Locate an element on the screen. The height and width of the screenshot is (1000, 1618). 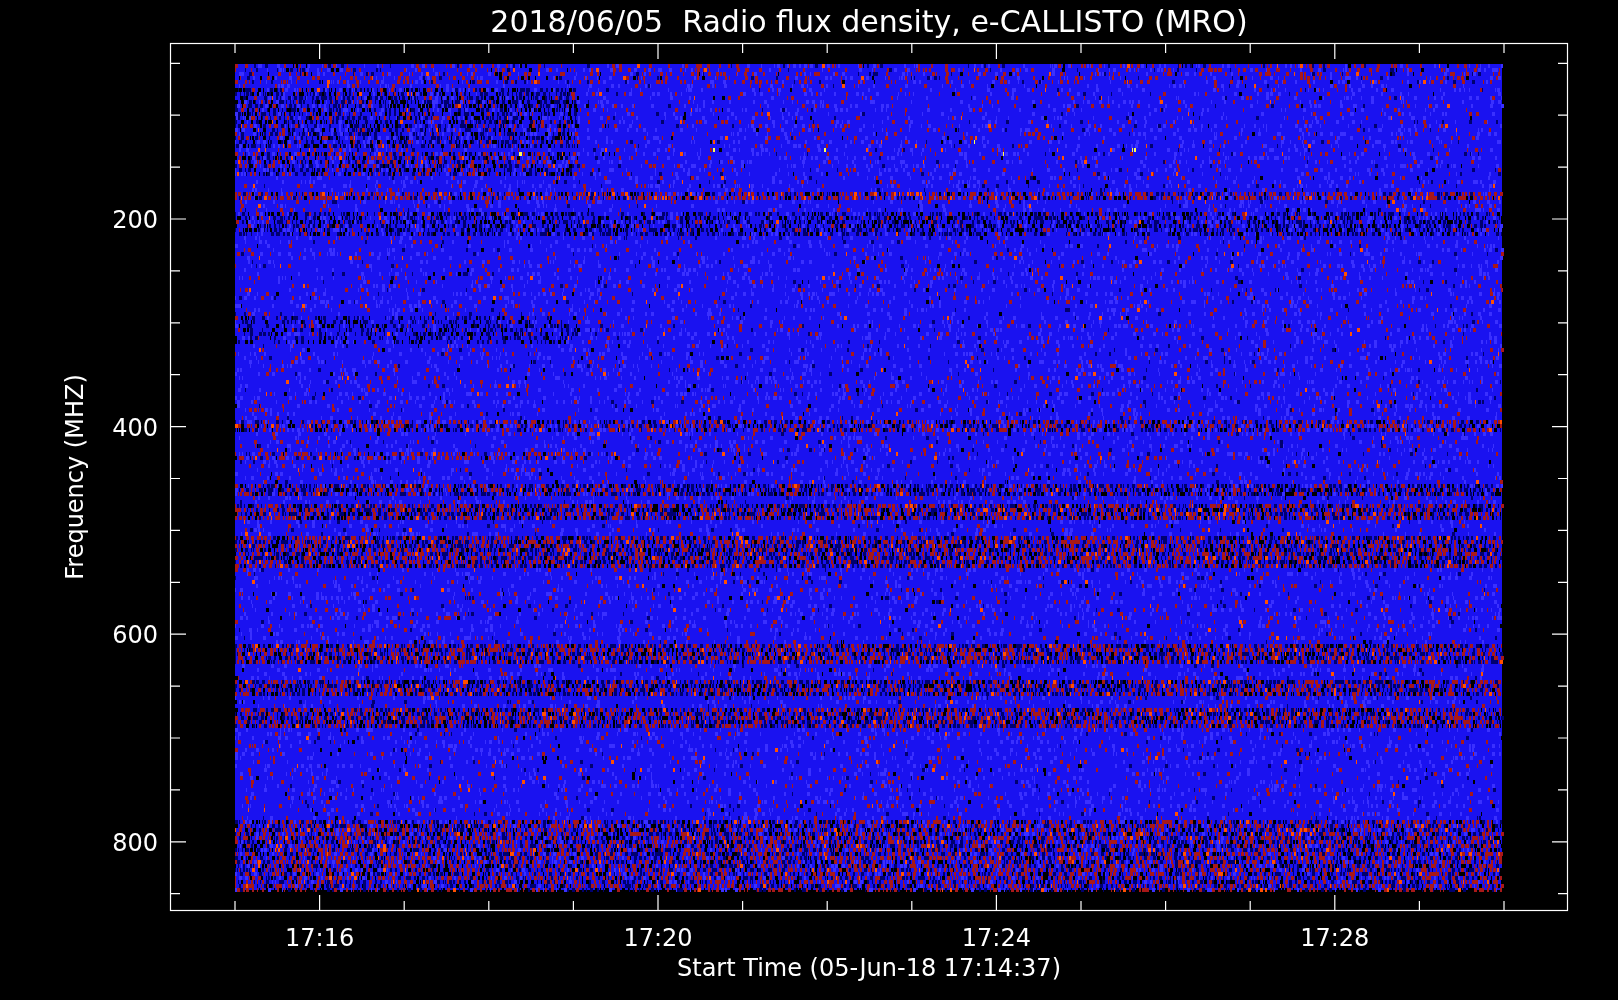
tick-label: 600 is located at coordinates (135, 635).